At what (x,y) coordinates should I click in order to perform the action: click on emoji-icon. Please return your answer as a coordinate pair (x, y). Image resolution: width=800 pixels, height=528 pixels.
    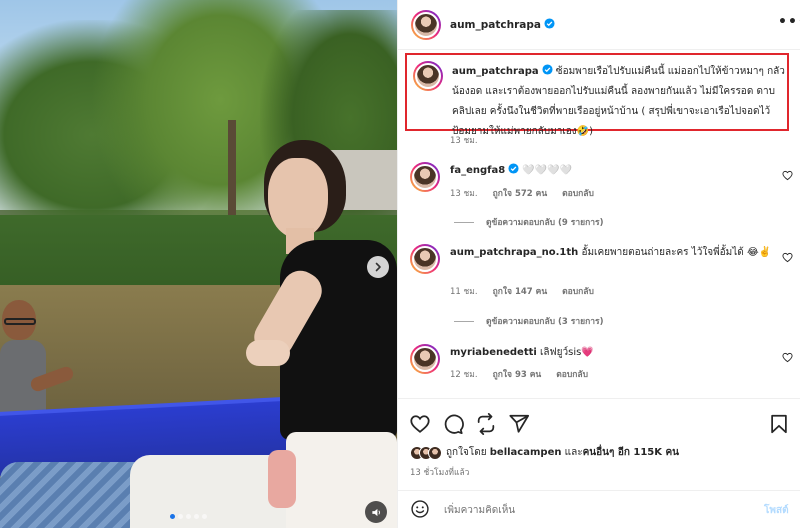
    Looking at the image, I should click on (420, 509).